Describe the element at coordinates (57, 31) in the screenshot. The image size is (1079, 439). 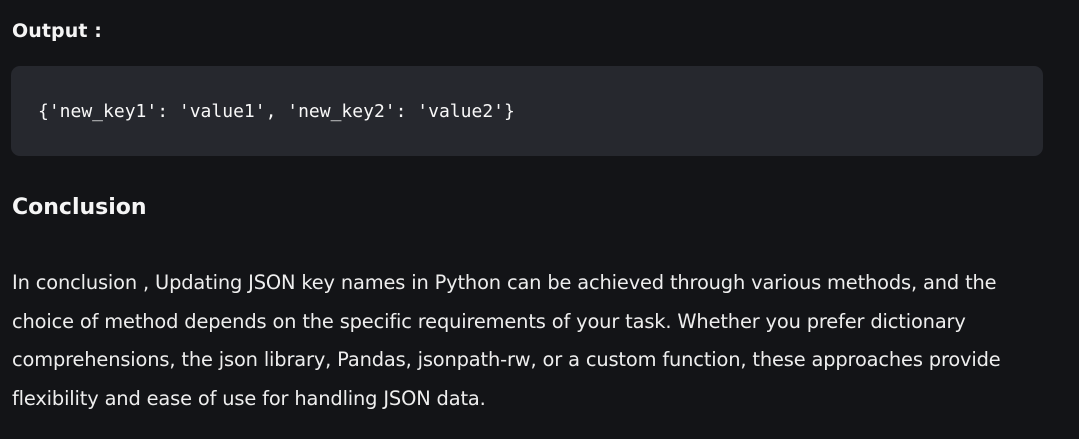
I see `output-label: Output :` at that location.